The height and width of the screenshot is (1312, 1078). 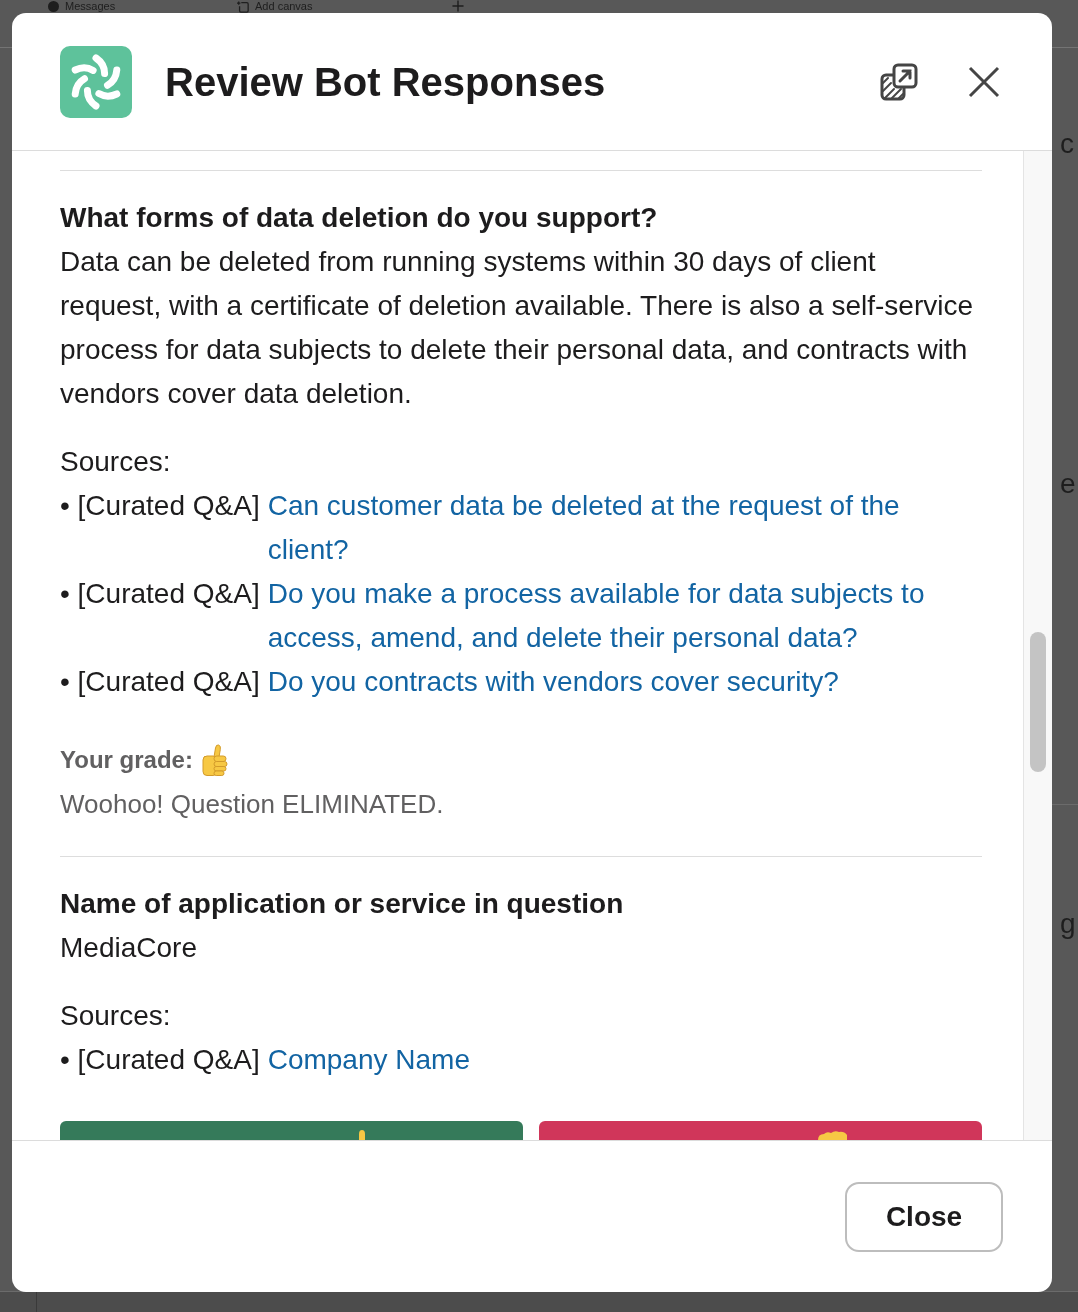 I want to click on question-text: What forms of data deletion do you support?, so click(x=359, y=218).